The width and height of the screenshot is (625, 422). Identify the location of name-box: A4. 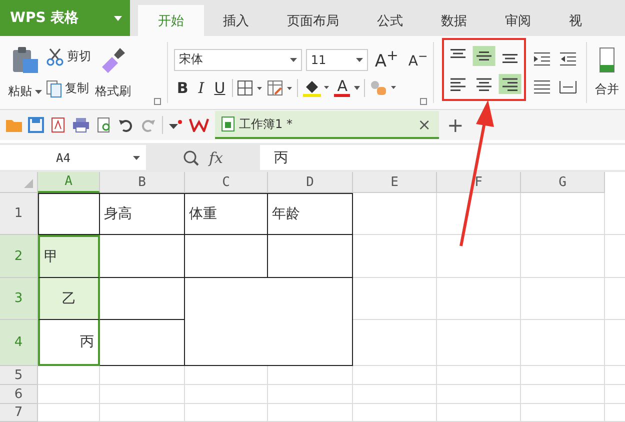
(73, 157).